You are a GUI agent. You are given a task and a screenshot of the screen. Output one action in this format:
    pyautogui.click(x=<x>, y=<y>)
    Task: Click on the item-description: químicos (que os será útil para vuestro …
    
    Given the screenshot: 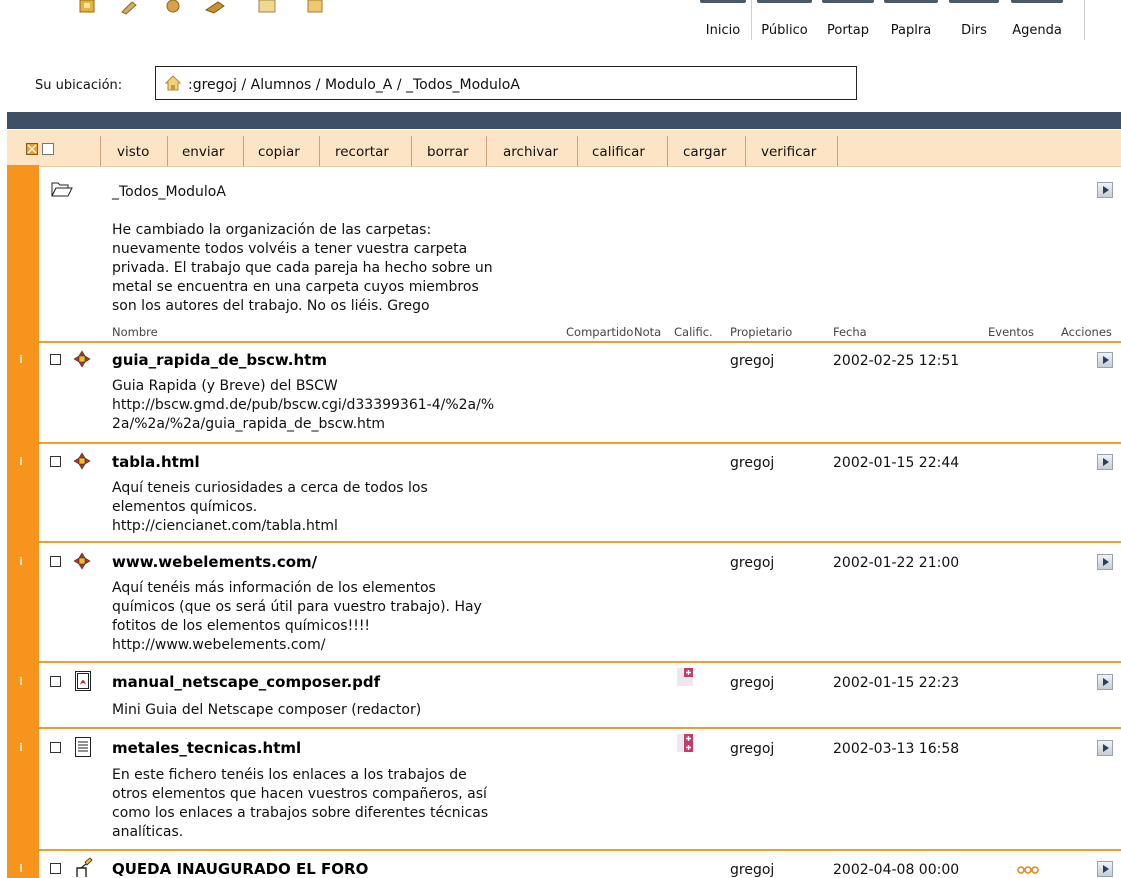 What is the action you would take?
    pyautogui.click(x=297, y=607)
    